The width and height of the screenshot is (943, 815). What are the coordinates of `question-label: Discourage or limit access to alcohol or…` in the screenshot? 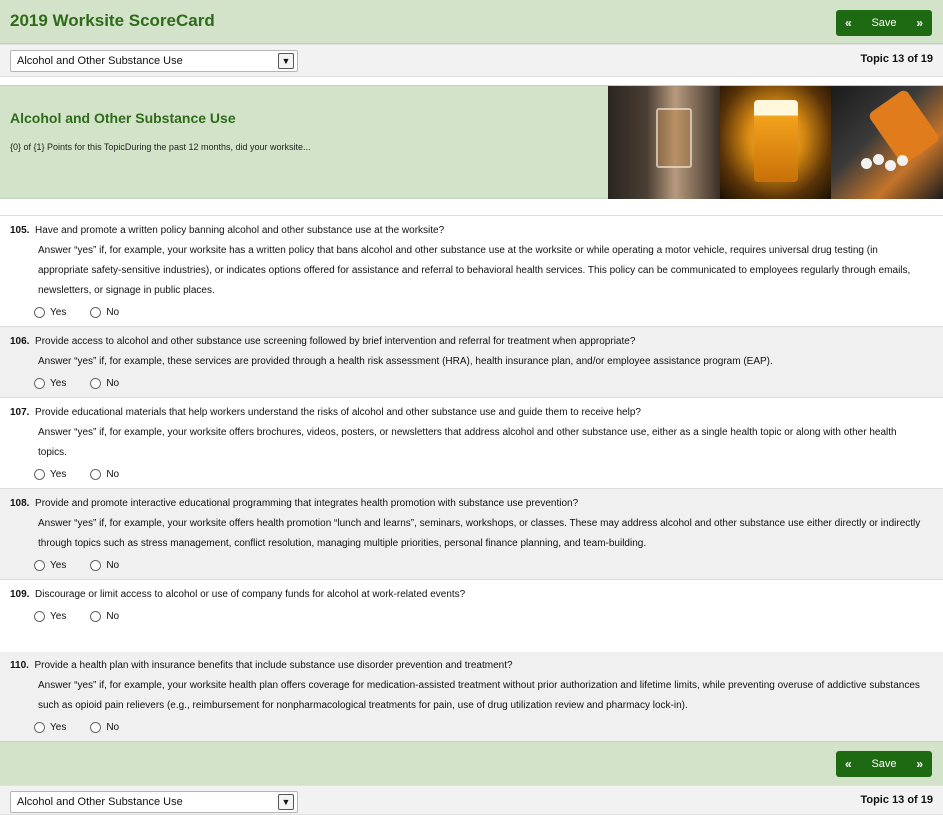 It's located at (250, 594).